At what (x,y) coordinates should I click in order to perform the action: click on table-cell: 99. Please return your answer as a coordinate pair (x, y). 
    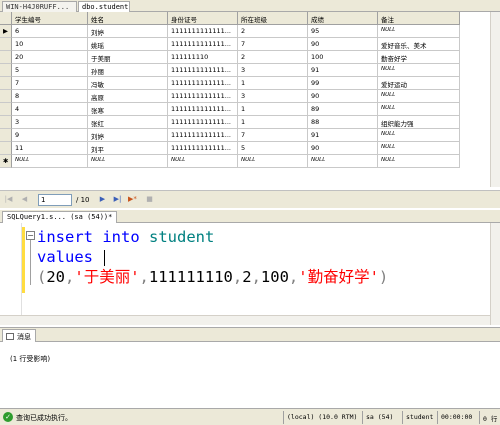
    Looking at the image, I should click on (343, 83).